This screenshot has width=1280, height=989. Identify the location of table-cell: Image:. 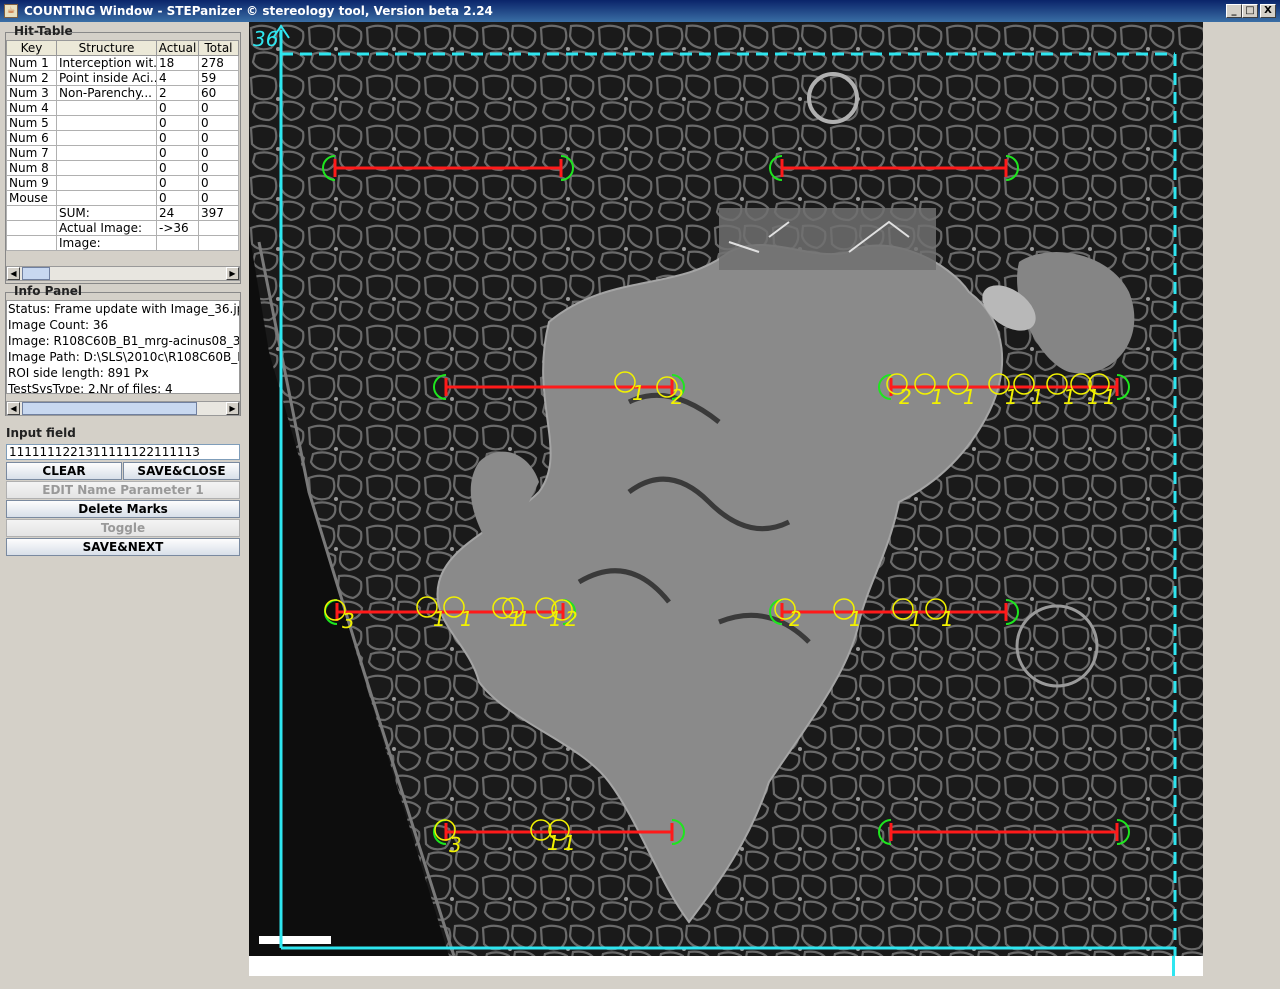
(106, 243).